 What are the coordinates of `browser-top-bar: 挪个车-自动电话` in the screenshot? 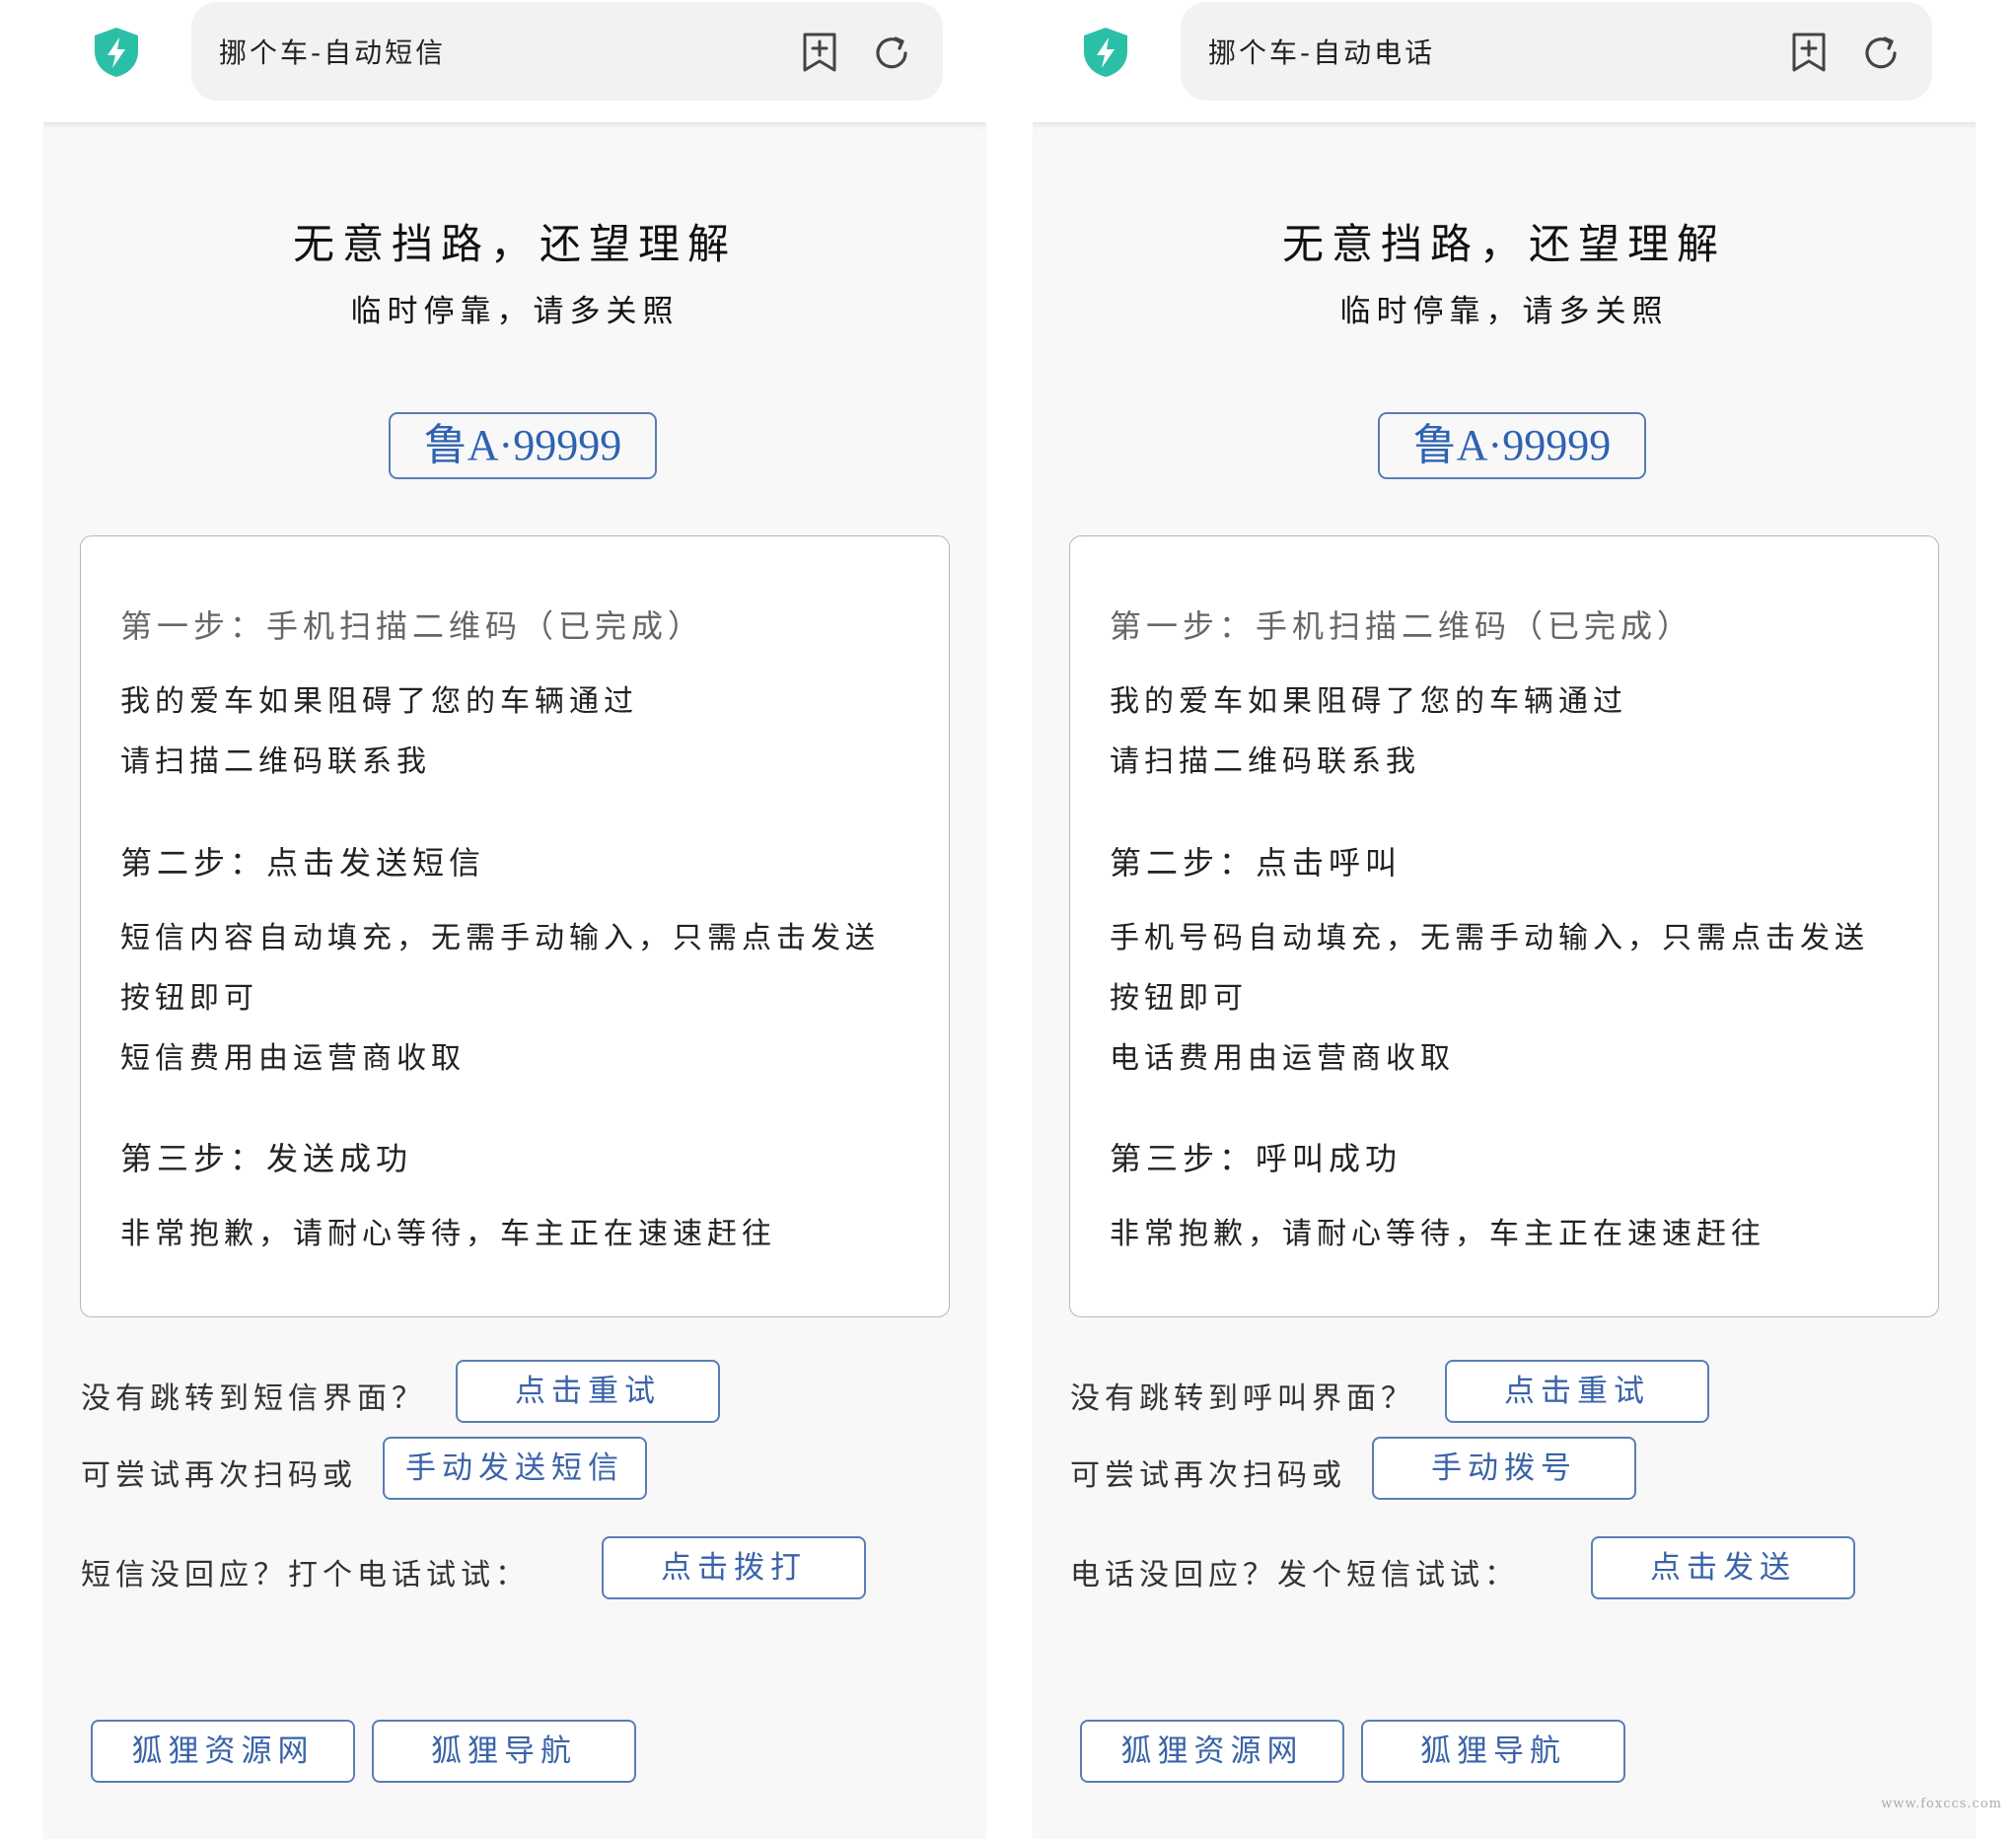 It's located at (1482, 61).